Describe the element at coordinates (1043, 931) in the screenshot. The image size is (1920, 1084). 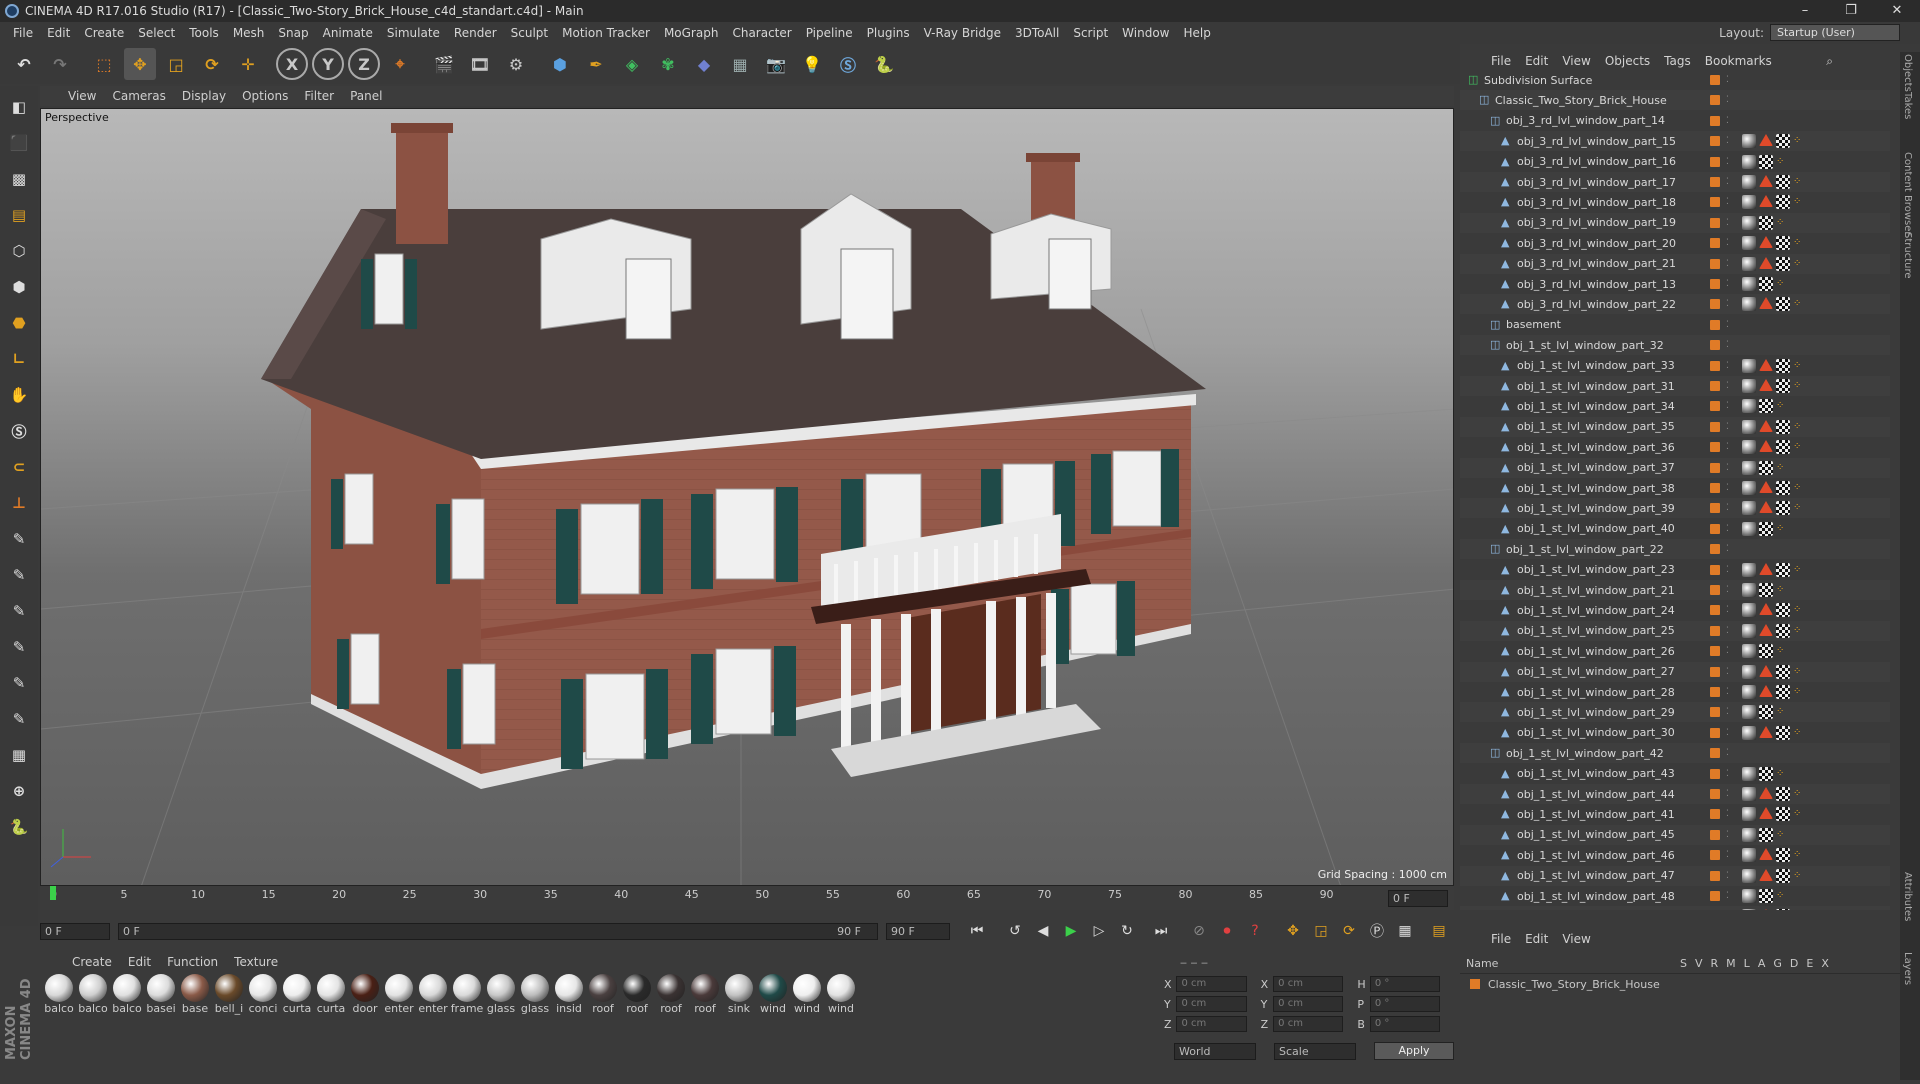
I see `step-back-icon: ◀` at that location.